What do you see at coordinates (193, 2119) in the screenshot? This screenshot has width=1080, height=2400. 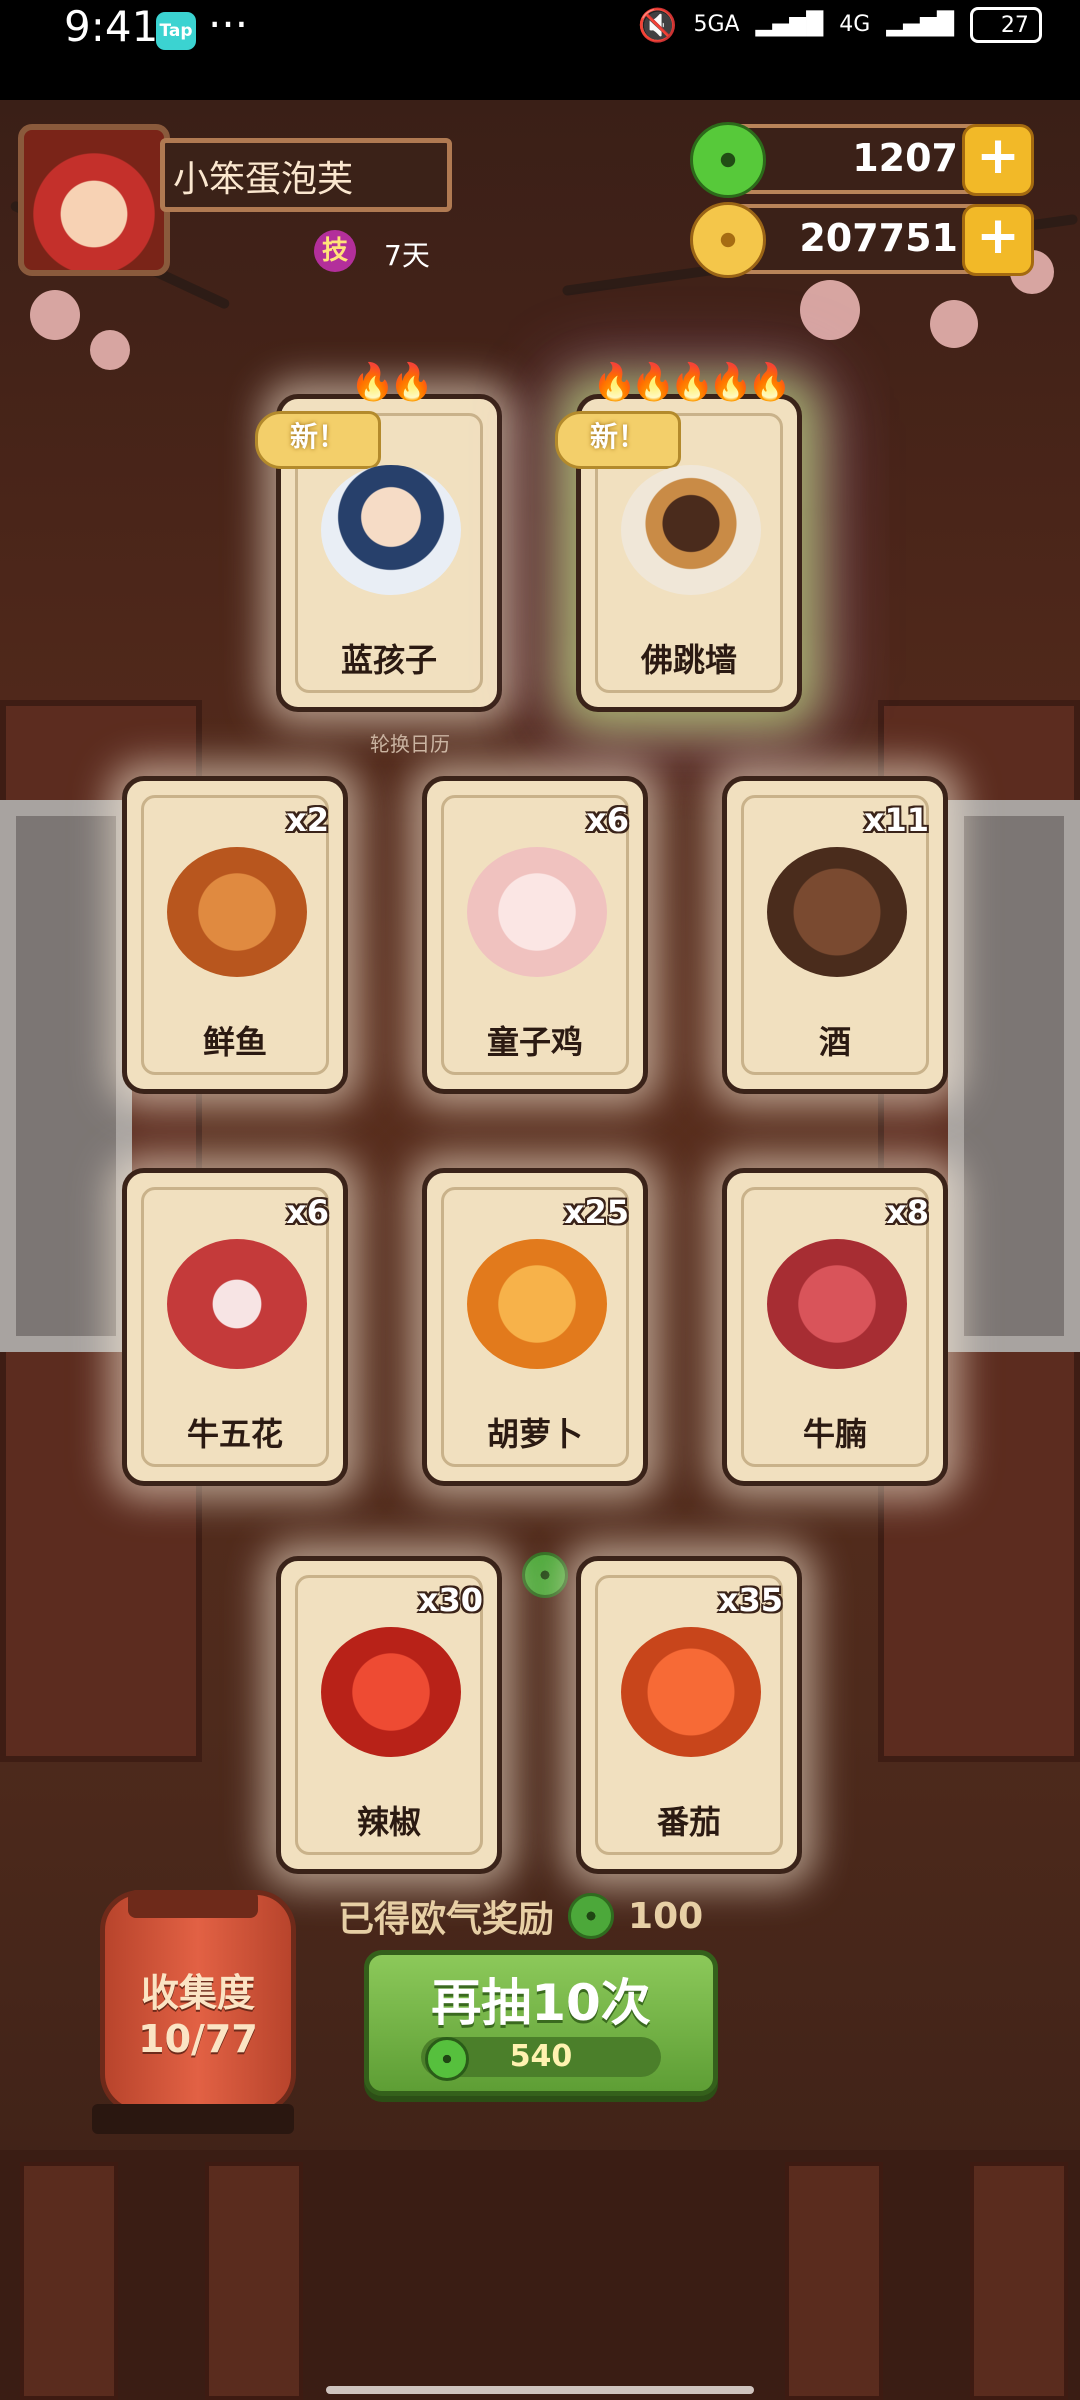 I see `lantern-stand` at bounding box center [193, 2119].